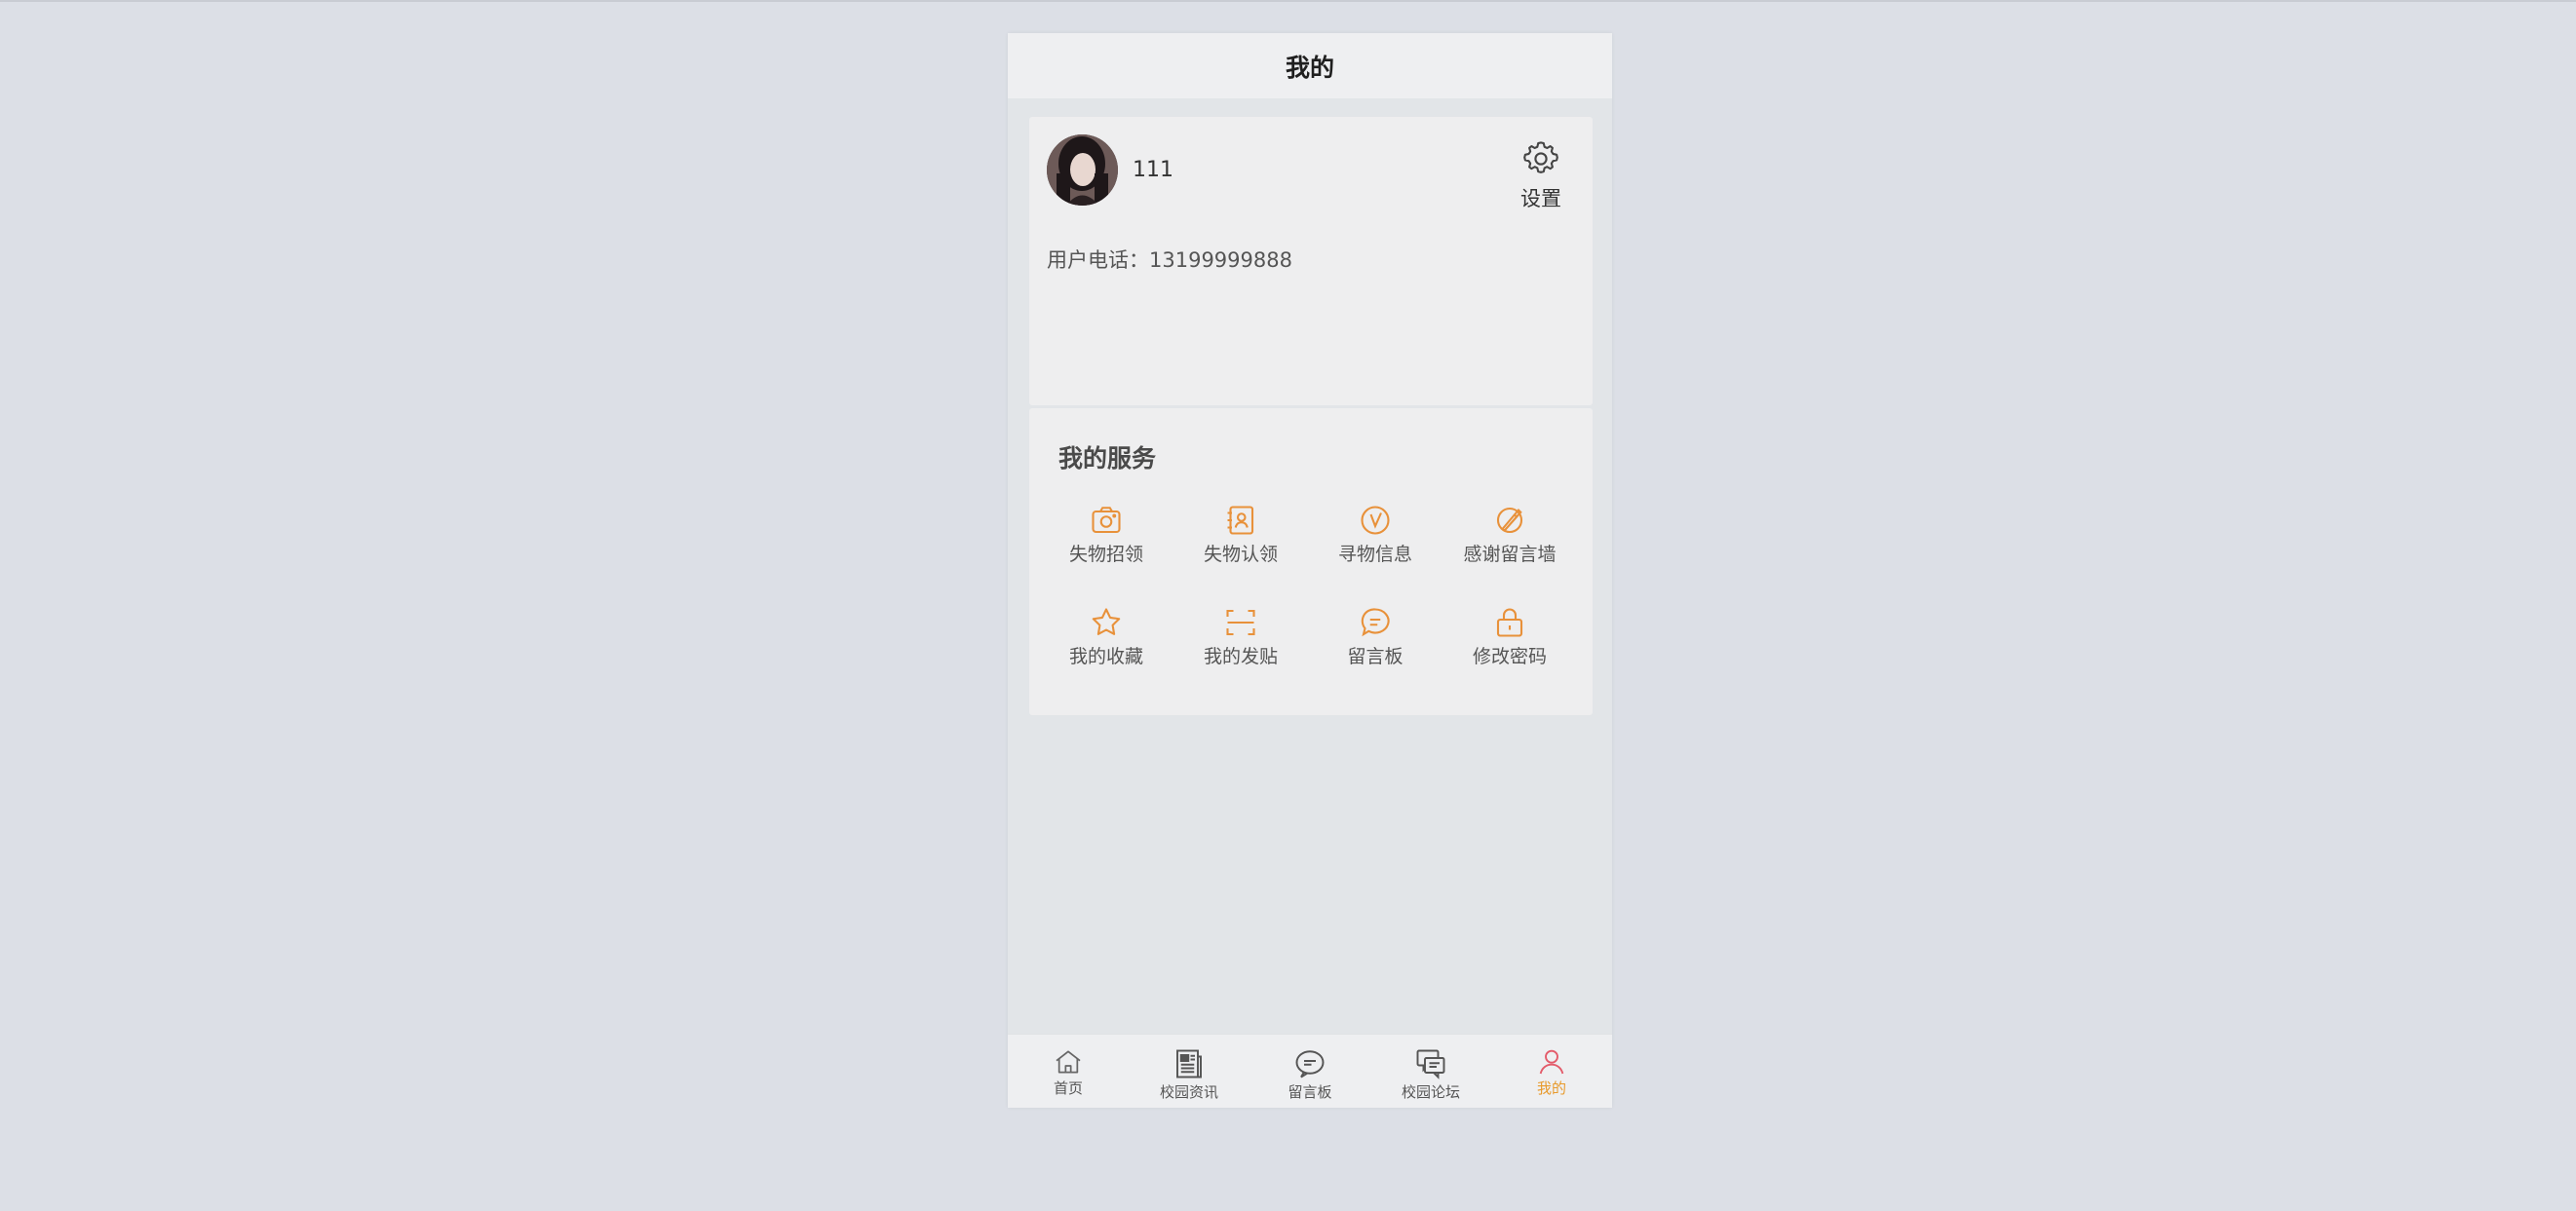  Describe the element at coordinates (1188, 1092) in the screenshot. I see `tab-label: 校园资讯` at that location.